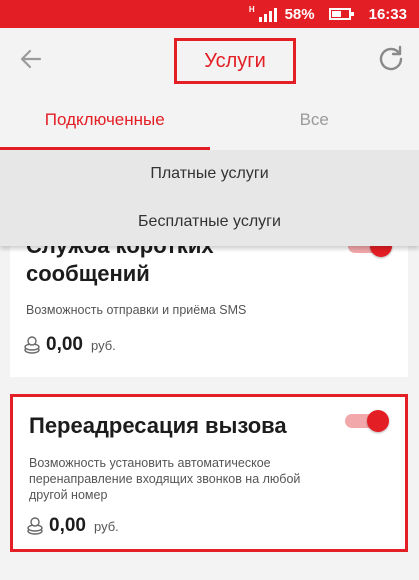 Image resolution: width=419 pixels, height=580 pixels. What do you see at coordinates (341, 14) in the screenshot?
I see `battery-icon` at bounding box center [341, 14].